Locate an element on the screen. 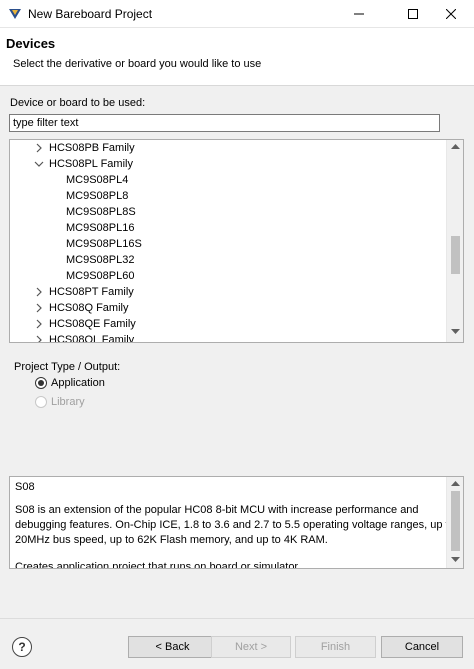 The height and width of the screenshot is (669, 474). tree-item-label: MC9S08PL16 is located at coordinates (100, 228).